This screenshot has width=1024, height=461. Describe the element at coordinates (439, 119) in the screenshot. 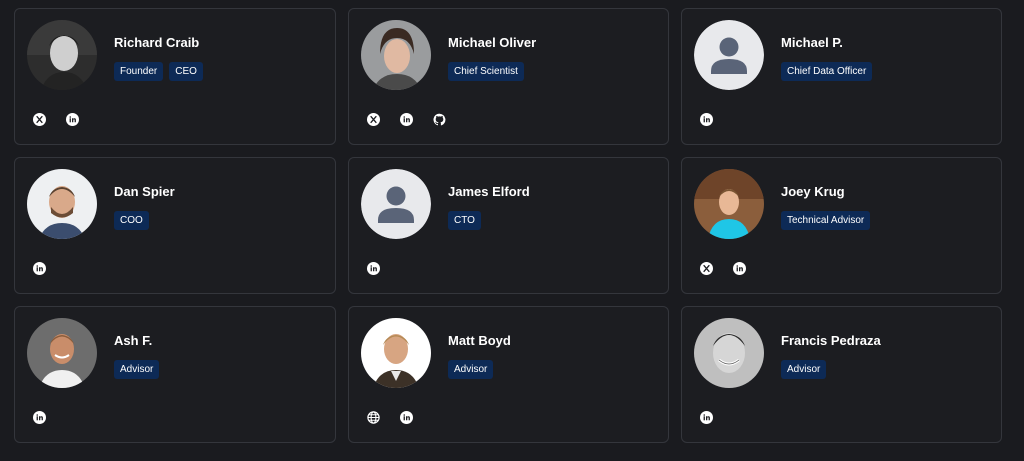

I see `github-icon` at that location.